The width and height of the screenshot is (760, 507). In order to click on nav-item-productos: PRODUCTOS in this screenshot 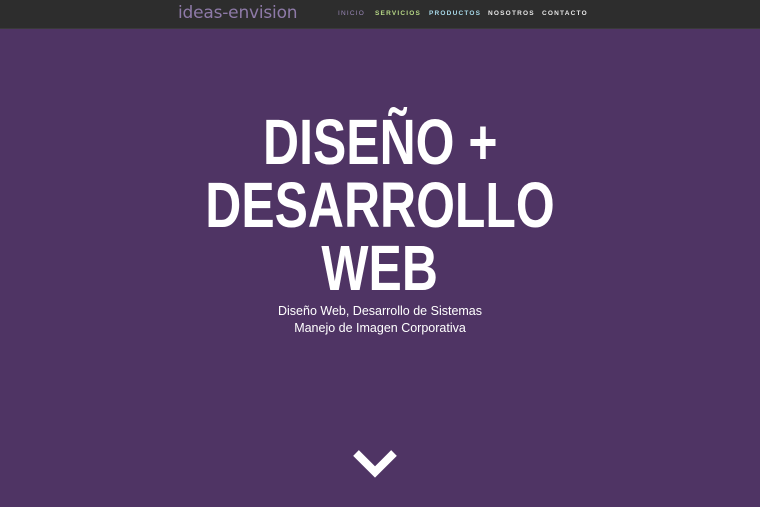, I will do `click(455, 13)`.